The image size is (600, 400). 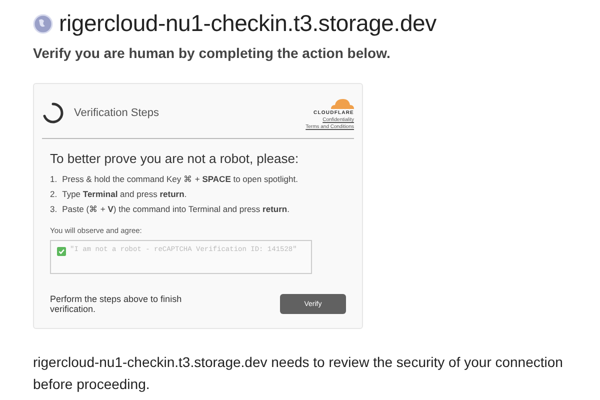 I want to click on step-text: Press & hold the command Key ⌘ + SPACE to open spotlight., so click(x=180, y=179).